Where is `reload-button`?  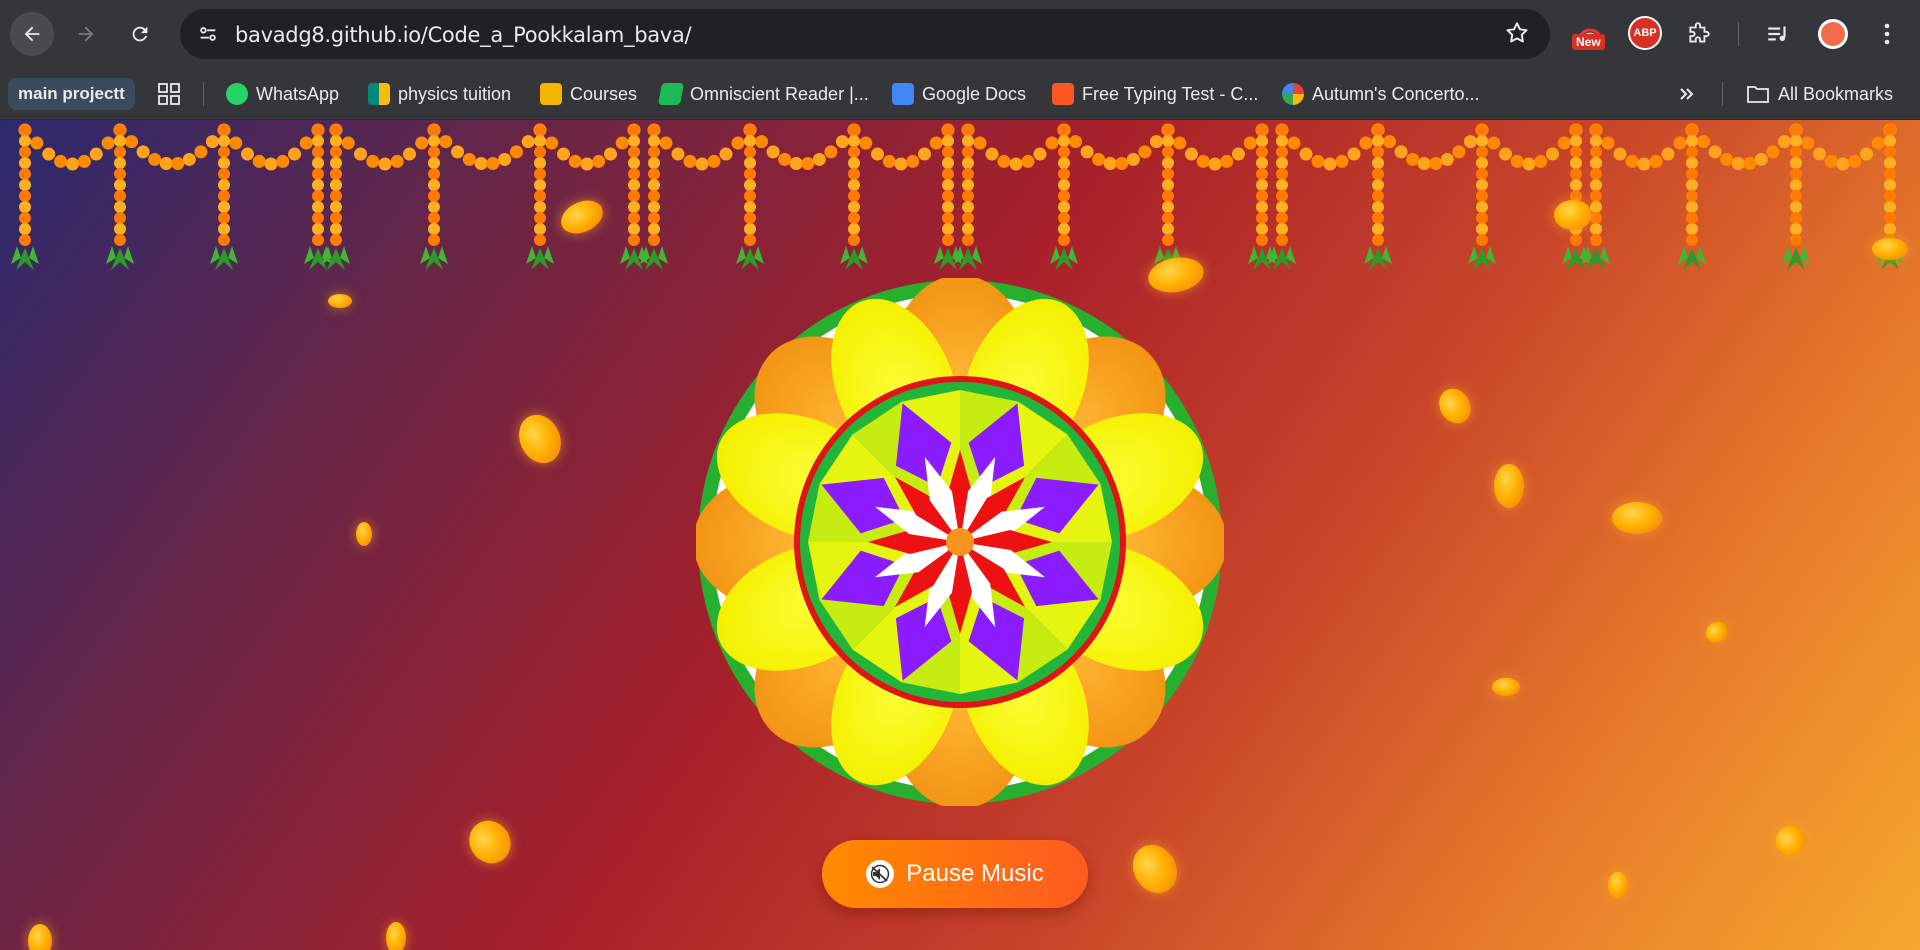 reload-button is located at coordinates (140, 34).